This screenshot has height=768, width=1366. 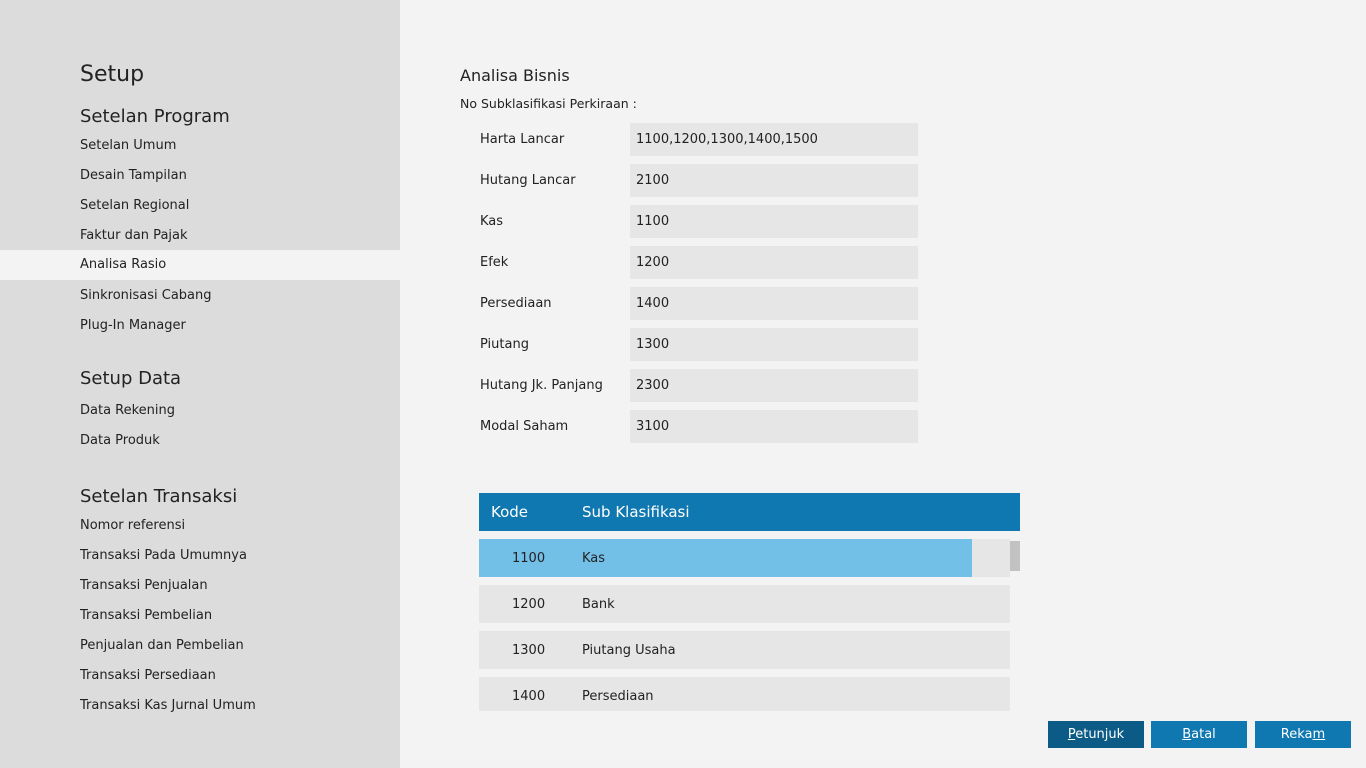 I want to click on batal-button: Batal, so click(x=1199, y=734).